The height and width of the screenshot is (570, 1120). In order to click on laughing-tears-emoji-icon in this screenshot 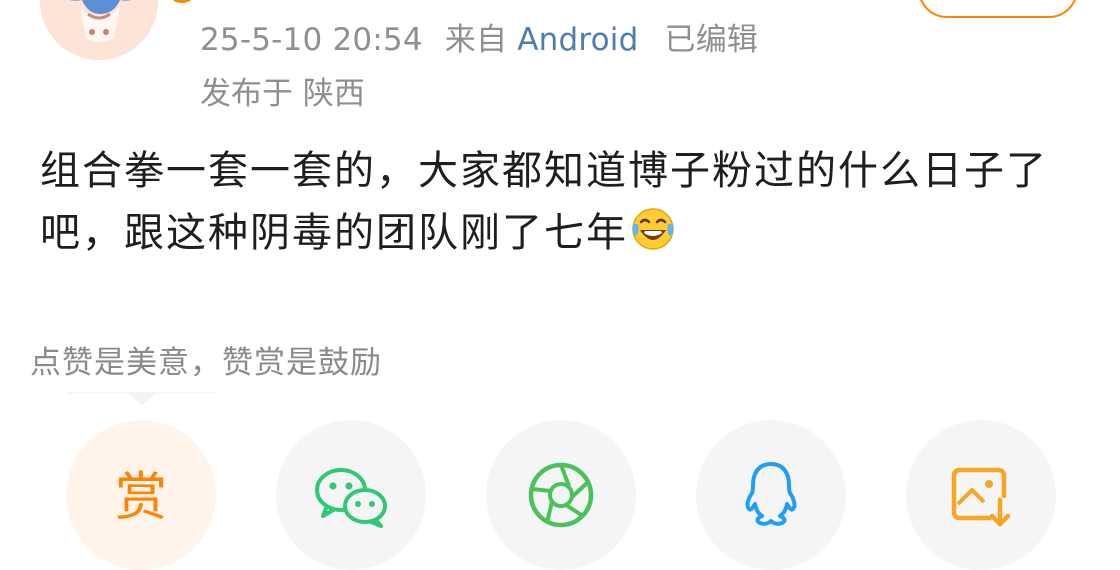, I will do `click(653, 229)`.